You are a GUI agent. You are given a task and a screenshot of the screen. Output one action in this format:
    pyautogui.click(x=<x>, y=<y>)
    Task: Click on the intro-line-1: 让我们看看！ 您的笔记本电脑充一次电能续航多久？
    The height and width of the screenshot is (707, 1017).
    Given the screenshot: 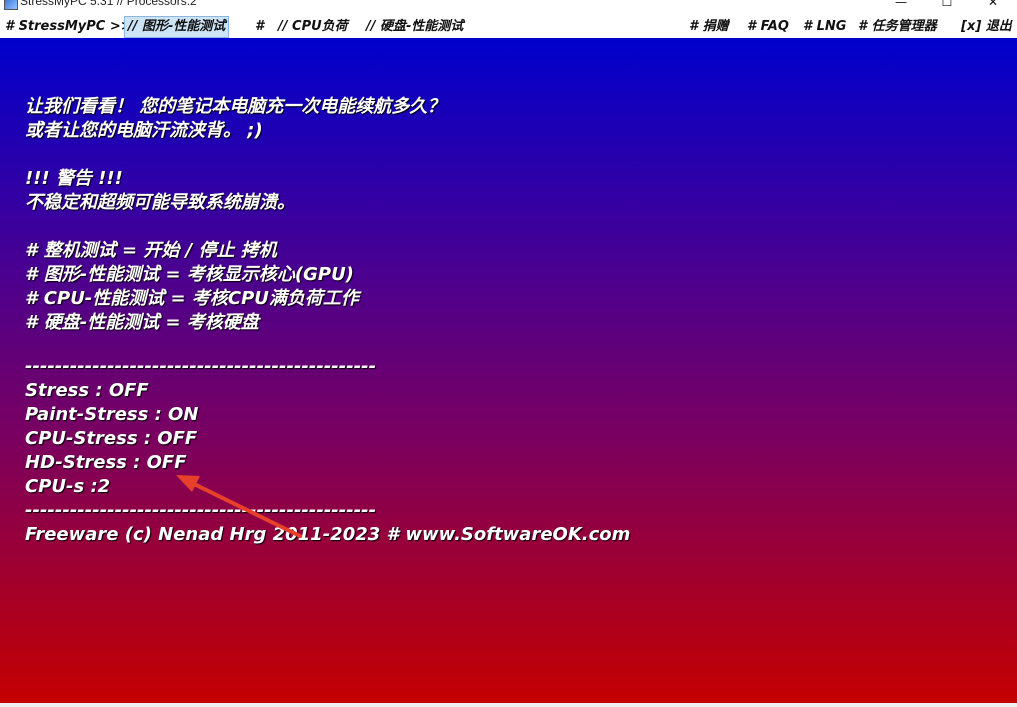 What is the action you would take?
    pyautogui.click(x=235, y=106)
    